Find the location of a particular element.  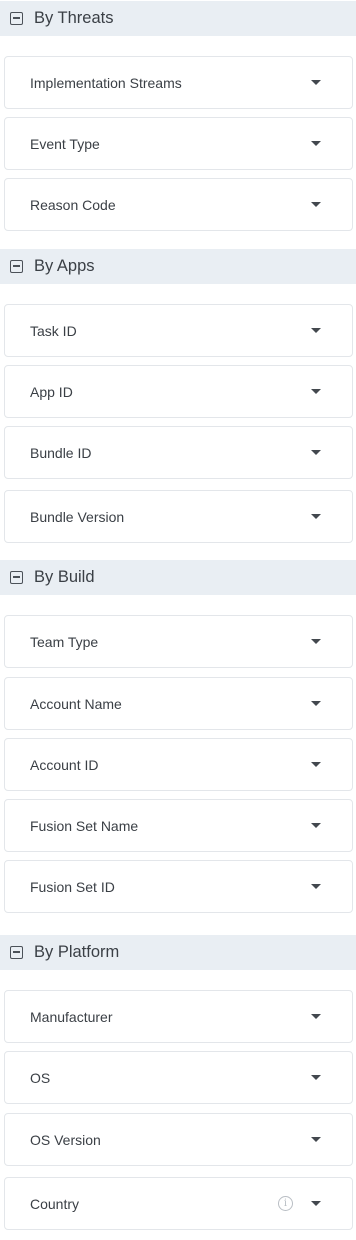

dropdown-implementation-streams: Implementation Streams is located at coordinates (178, 82).